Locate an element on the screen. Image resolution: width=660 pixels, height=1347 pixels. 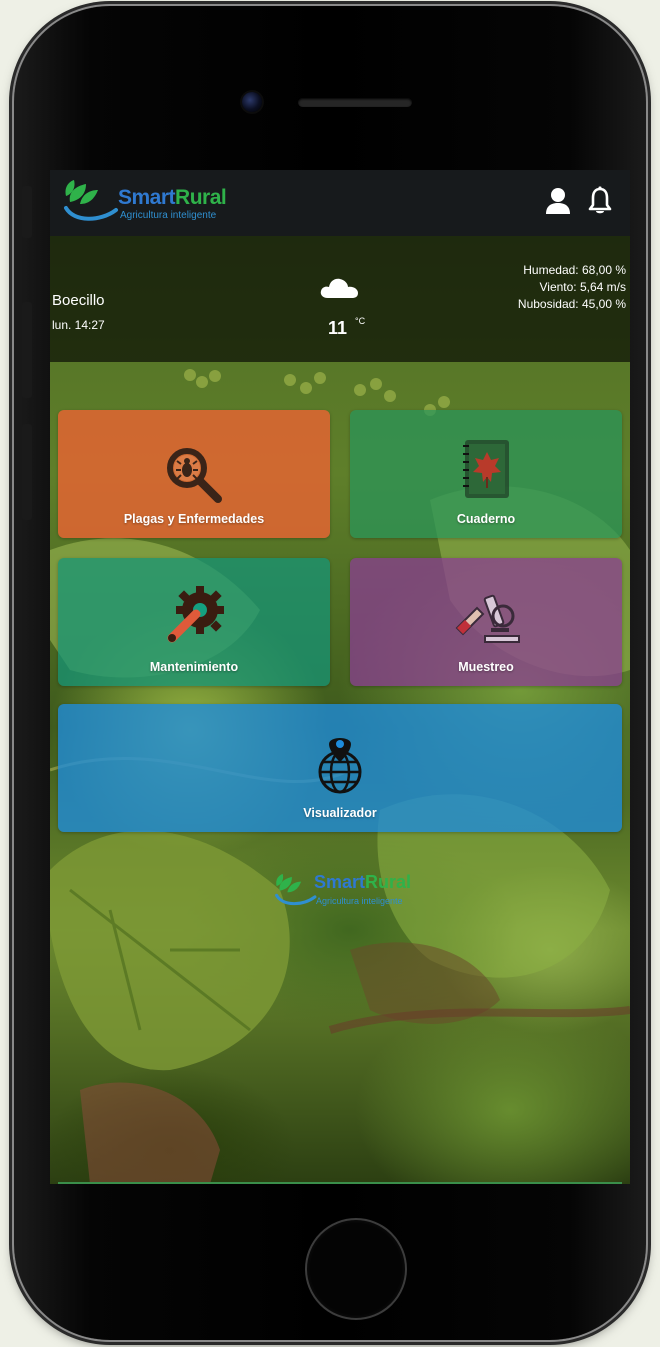
tile-muestreo: Muestreo is located at coordinates (486, 622).